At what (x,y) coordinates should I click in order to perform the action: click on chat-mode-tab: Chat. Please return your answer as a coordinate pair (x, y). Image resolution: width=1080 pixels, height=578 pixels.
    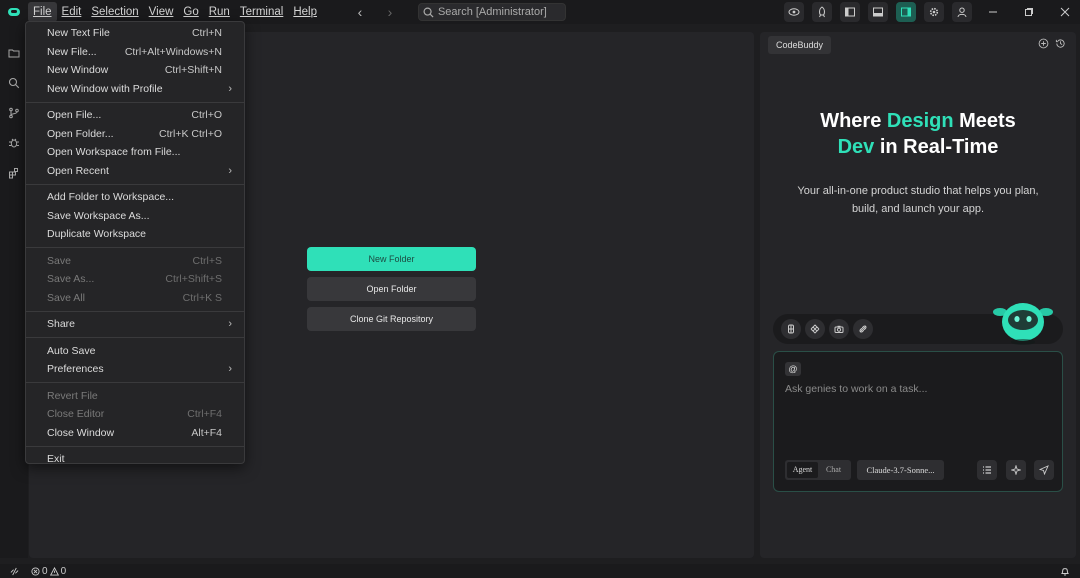
    Looking at the image, I should click on (833, 470).